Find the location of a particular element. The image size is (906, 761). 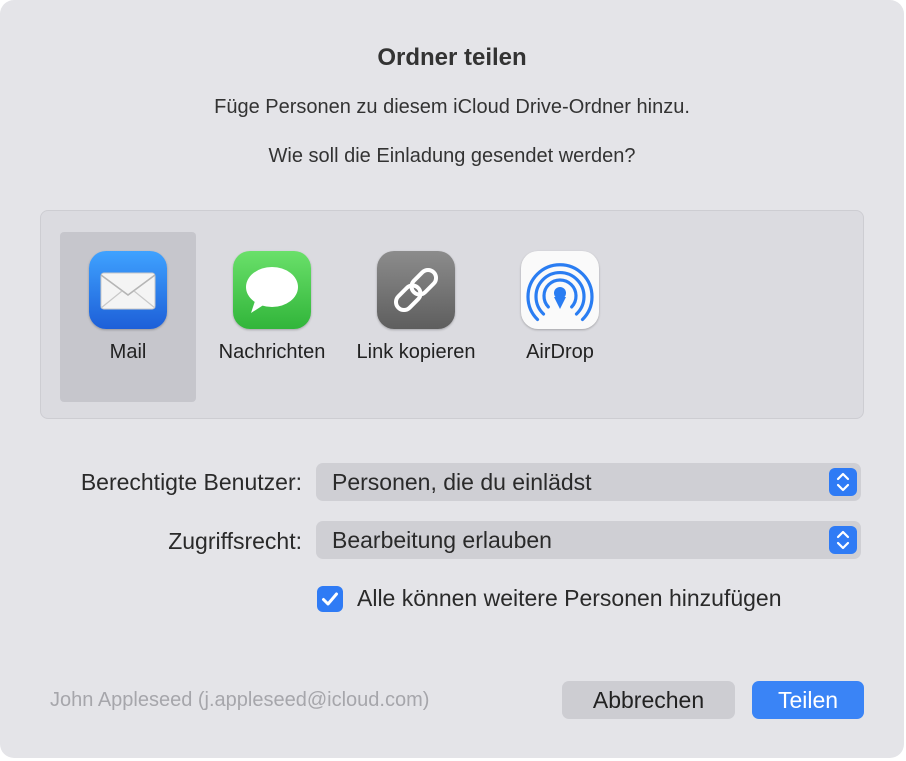

users-popup-value: Personen, die du einlädst is located at coordinates (462, 482).